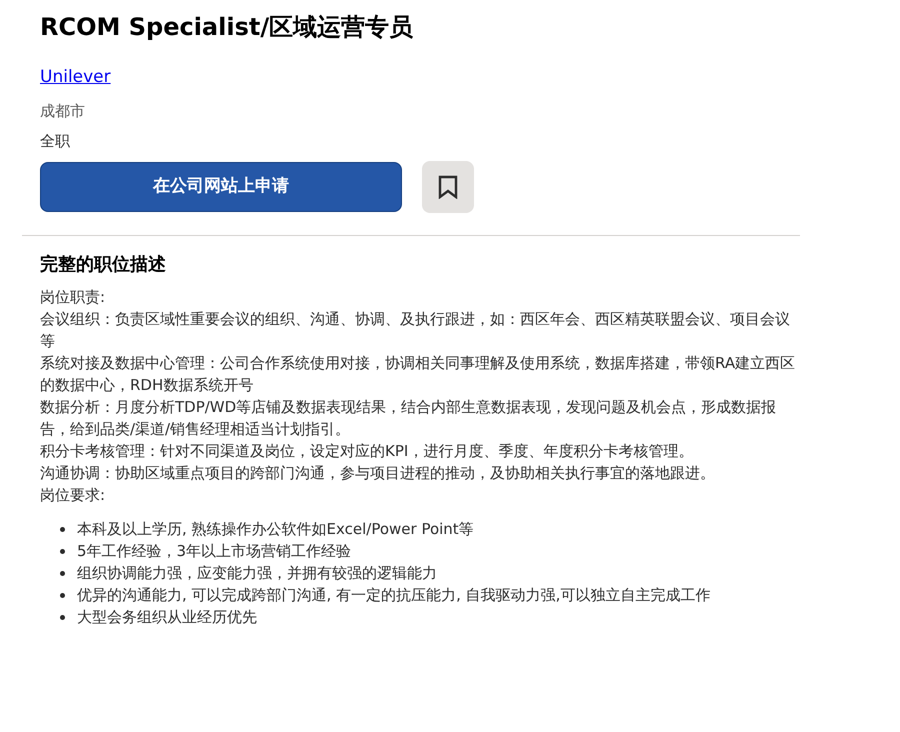 The height and width of the screenshot is (732, 900). What do you see at coordinates (257, 573) in the screenshot?
I see `requirement-item: 组织协调能力强，应变能力强，并拥有较强的逻辑能力` at bounding box center [257, 573].